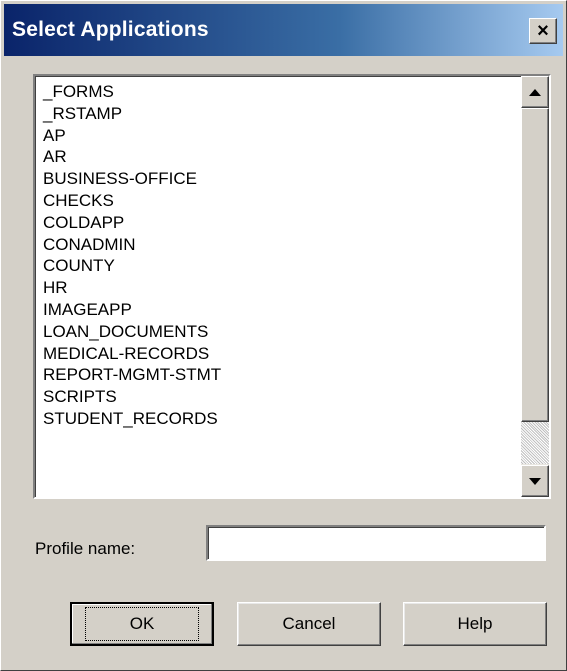  I want to click on list-item: AP, so click(132, 136).